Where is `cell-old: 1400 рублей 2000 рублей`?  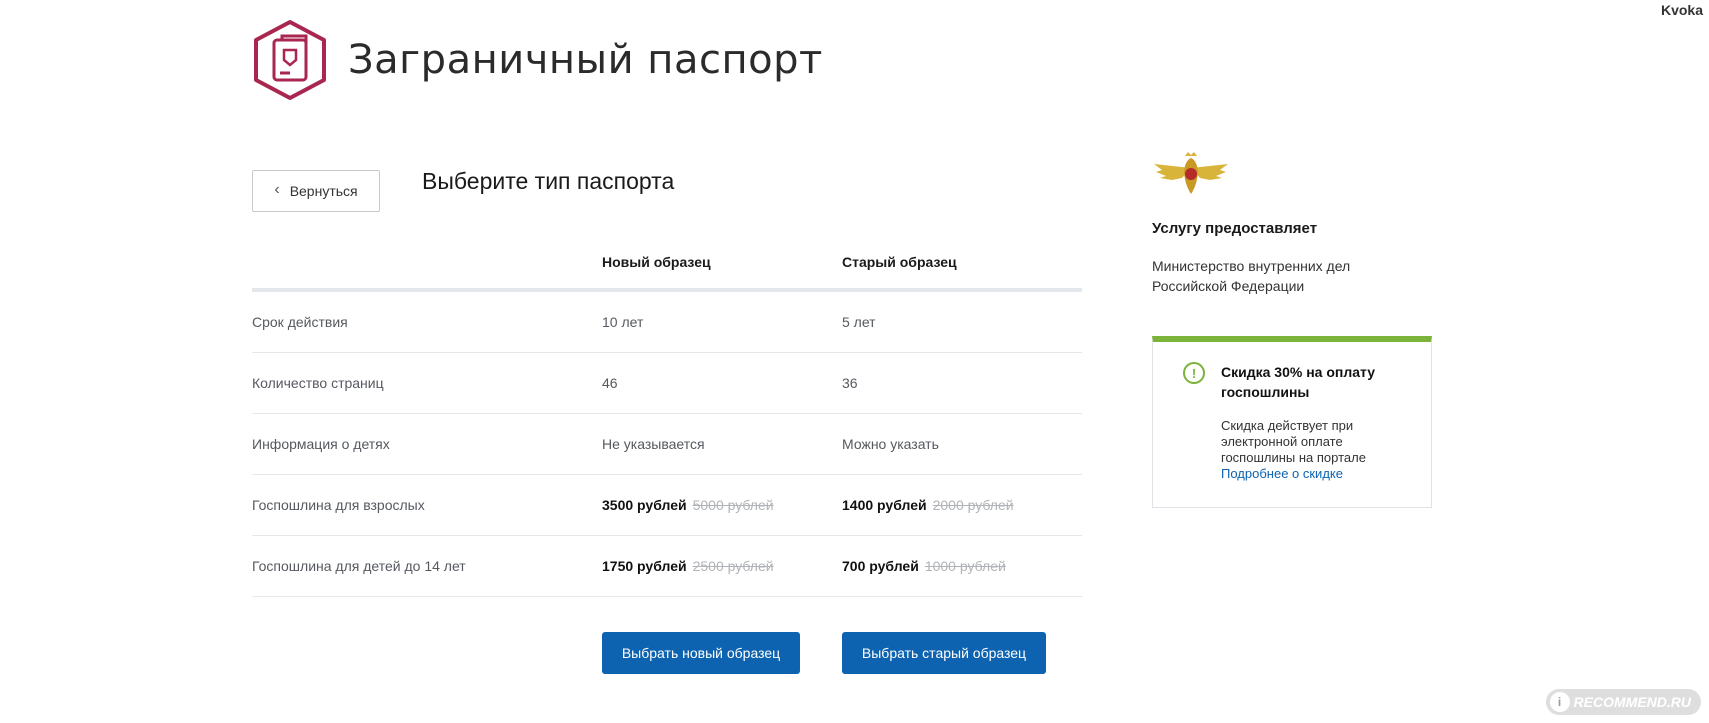
cell-old: 1400 рублей 2000 рублей is located at coordinates (928, 505).